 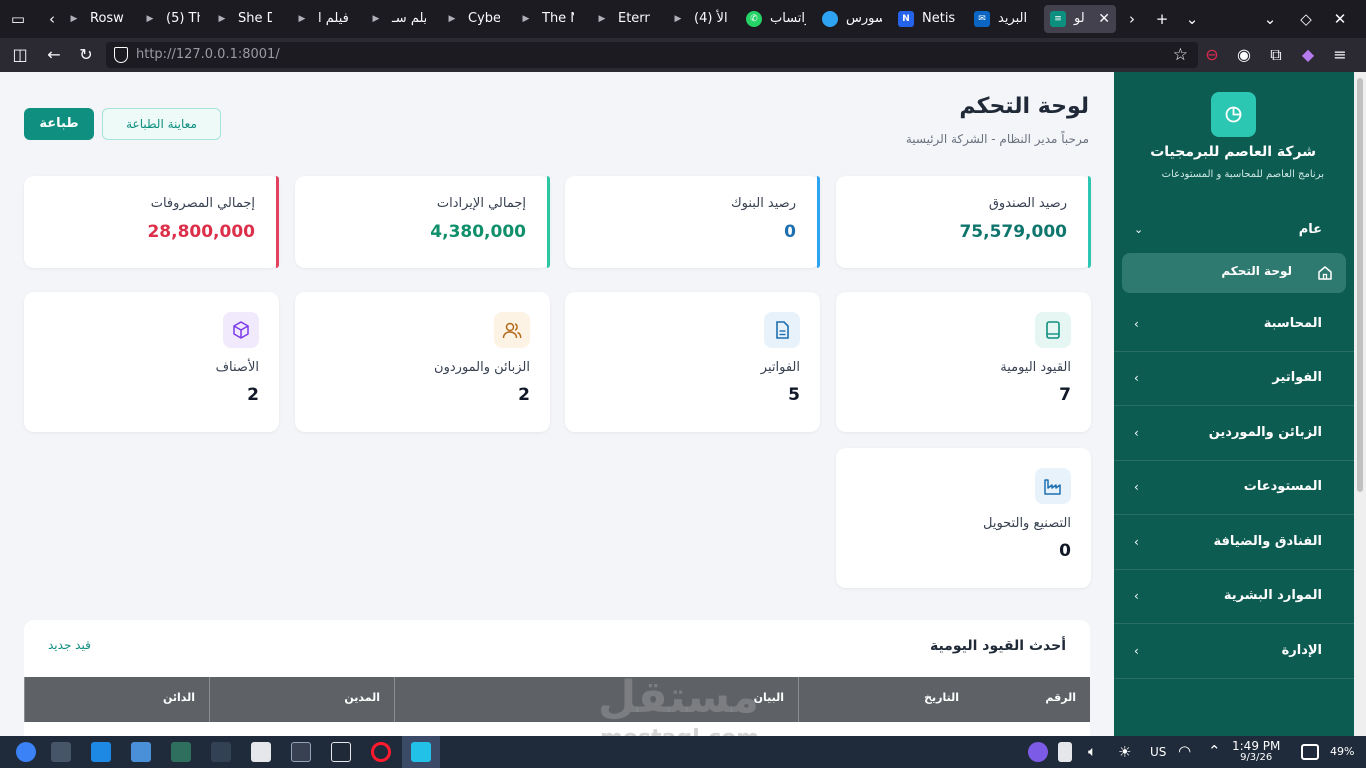 What do you see at coordinates (261, 752) in the screenshot?
I see `text-editor-icon` at bounding box center [261, 752].